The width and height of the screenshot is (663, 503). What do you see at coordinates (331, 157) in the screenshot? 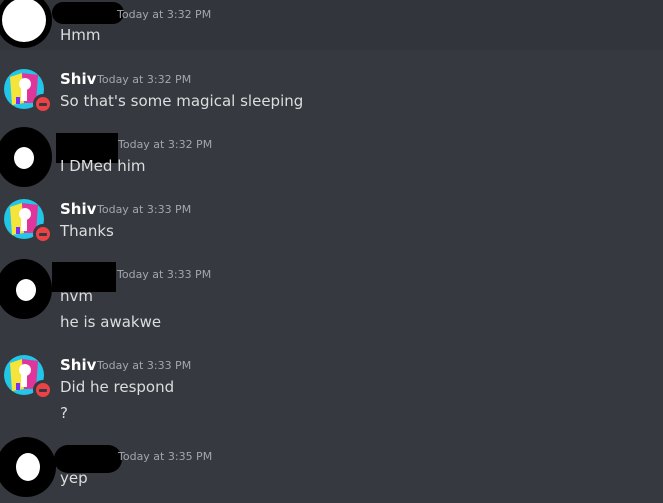
I see `message-group: Today at 3:32 PM I DMed him` at bounding box center [331, 157].